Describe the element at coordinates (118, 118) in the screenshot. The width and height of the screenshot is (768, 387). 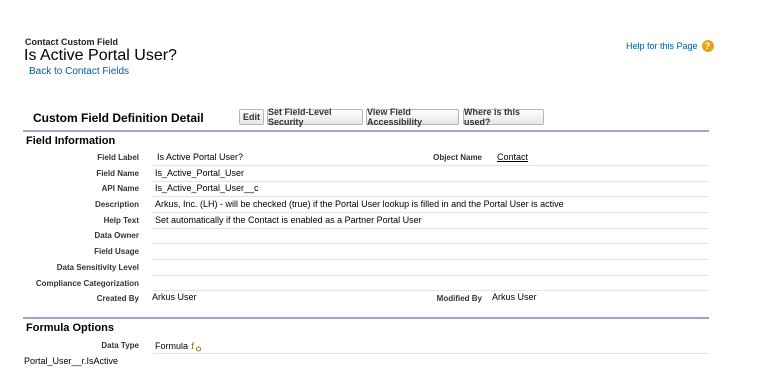
I see `detail-section-title: Custom Field Definition Detail` at that location.